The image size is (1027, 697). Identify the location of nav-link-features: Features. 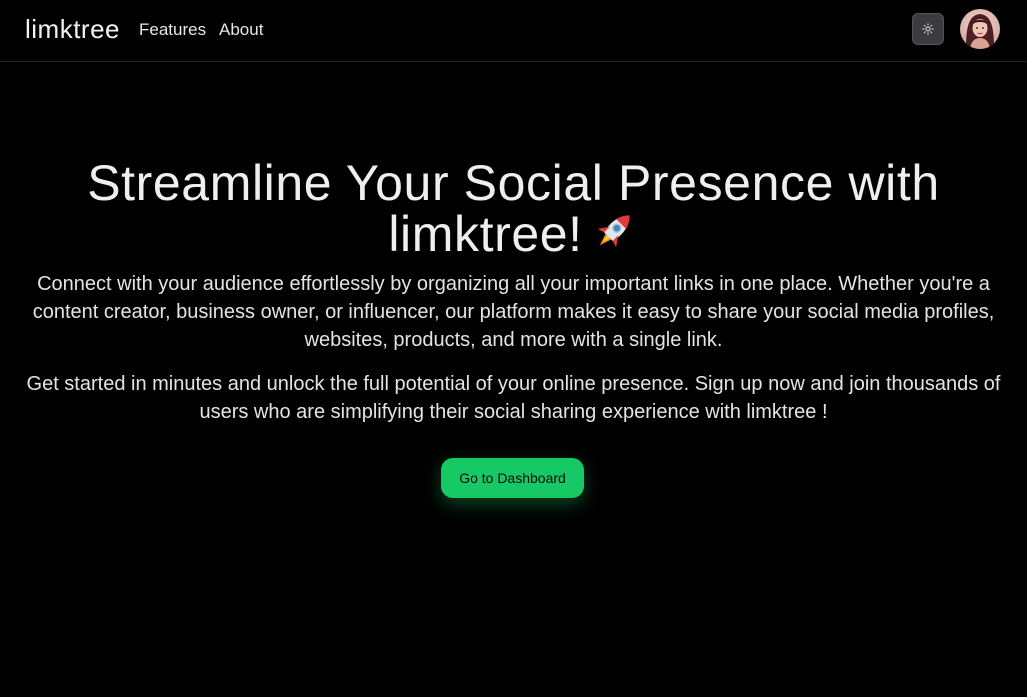
(172, 30).